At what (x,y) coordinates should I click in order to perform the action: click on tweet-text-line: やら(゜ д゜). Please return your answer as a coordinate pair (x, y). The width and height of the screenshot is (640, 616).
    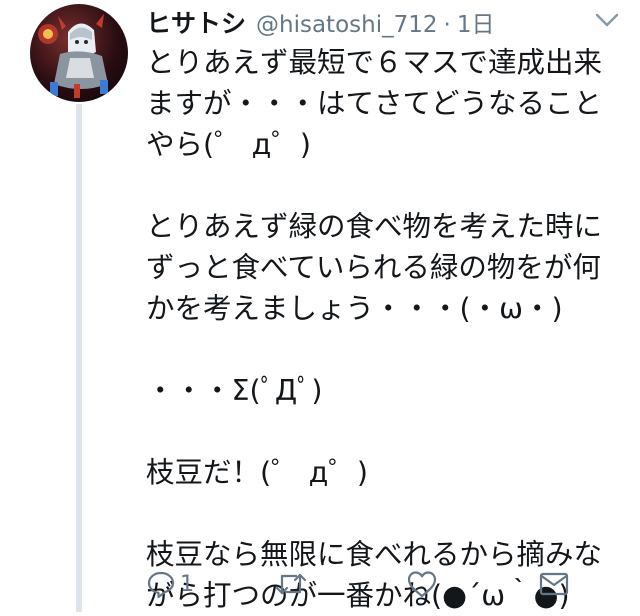
    Looking at the image, I should click on (229, 144).